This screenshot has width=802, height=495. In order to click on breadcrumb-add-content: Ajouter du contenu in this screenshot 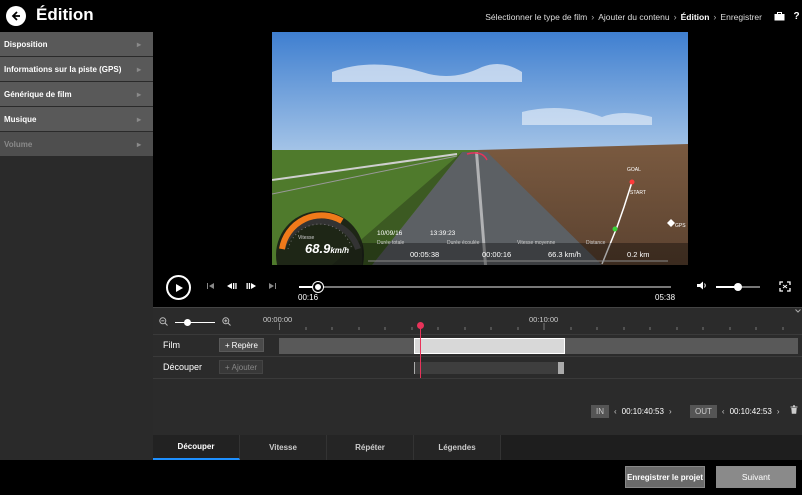, I will do `click(633, 17)`.